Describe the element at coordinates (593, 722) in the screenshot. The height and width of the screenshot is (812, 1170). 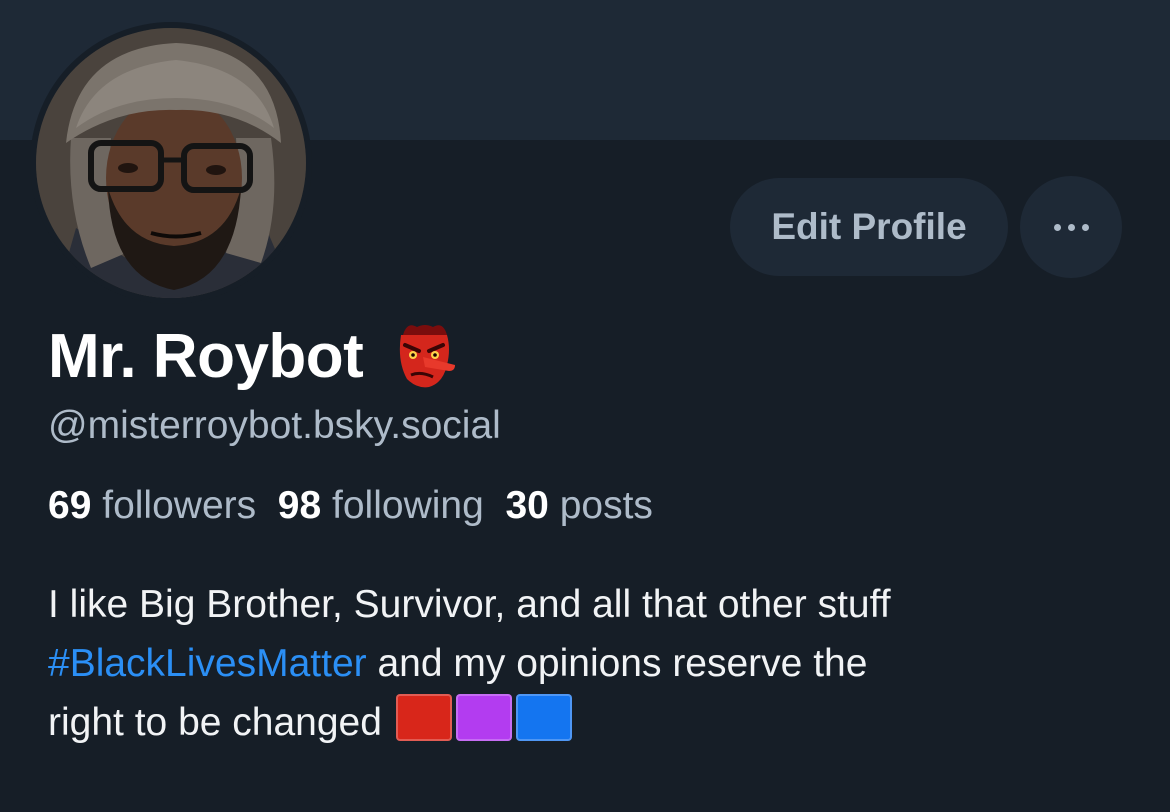
I see `bio-line: right to be changed` at that location.